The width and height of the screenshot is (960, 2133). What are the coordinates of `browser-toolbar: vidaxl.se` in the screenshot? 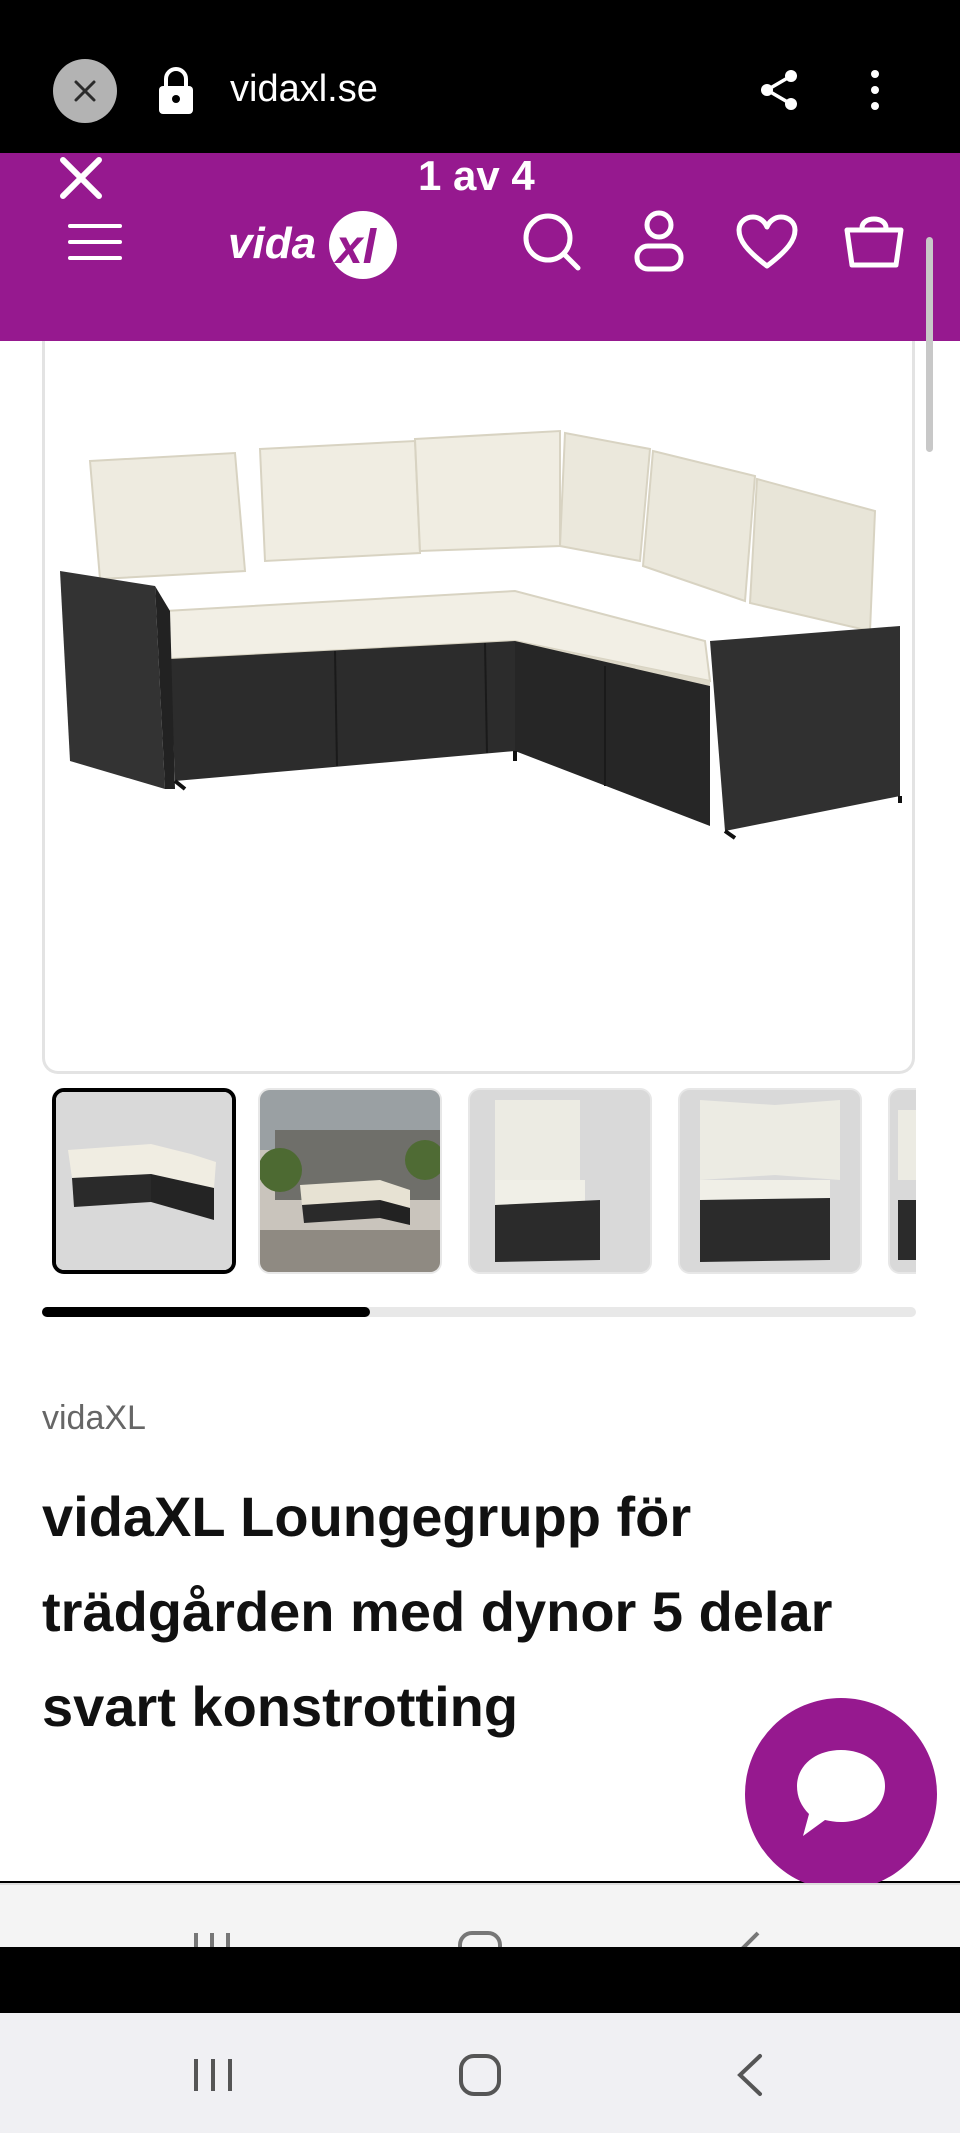 It's located at (480, 76).